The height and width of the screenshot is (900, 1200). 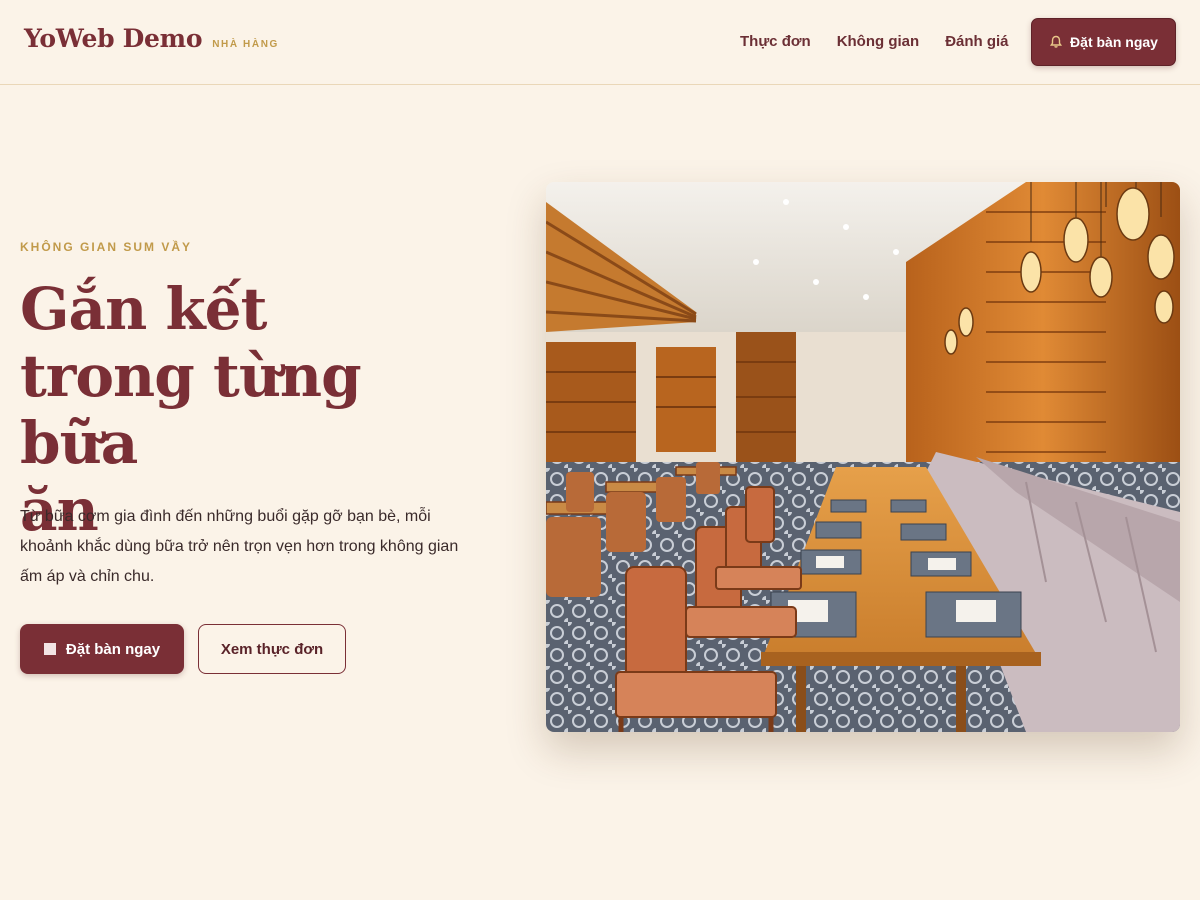 I want to click on book-table-label: Đặt bàn ngay, so click(x=113, y=649).